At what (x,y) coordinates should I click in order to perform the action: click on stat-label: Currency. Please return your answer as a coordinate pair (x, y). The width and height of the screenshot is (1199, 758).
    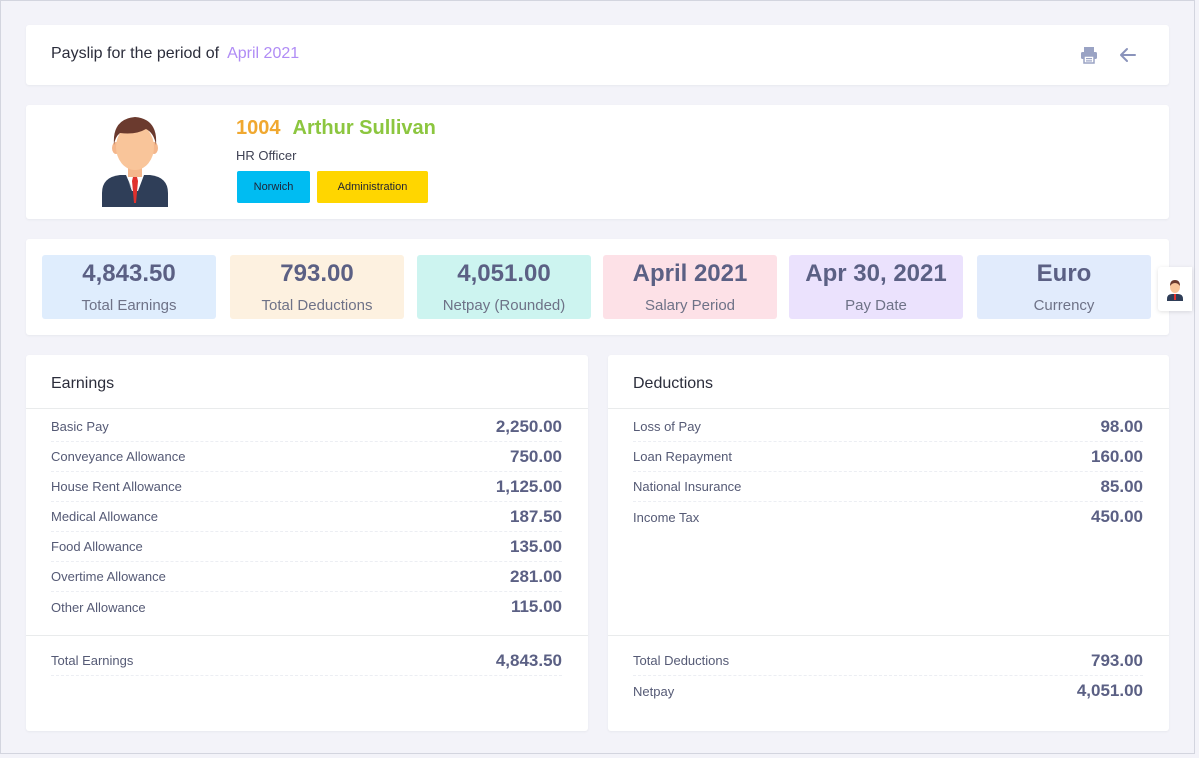
    Looking at the image, I should click on (1064, 305).